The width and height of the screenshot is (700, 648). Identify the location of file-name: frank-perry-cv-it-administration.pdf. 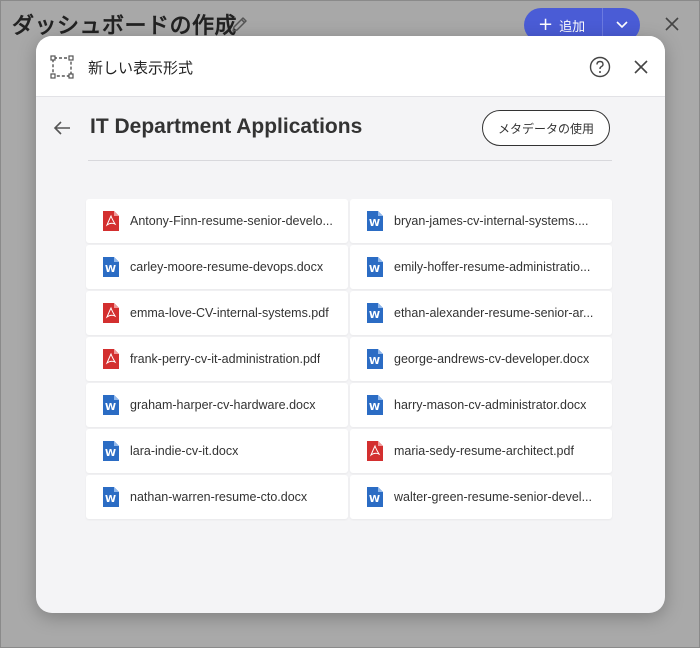
(225, 359).